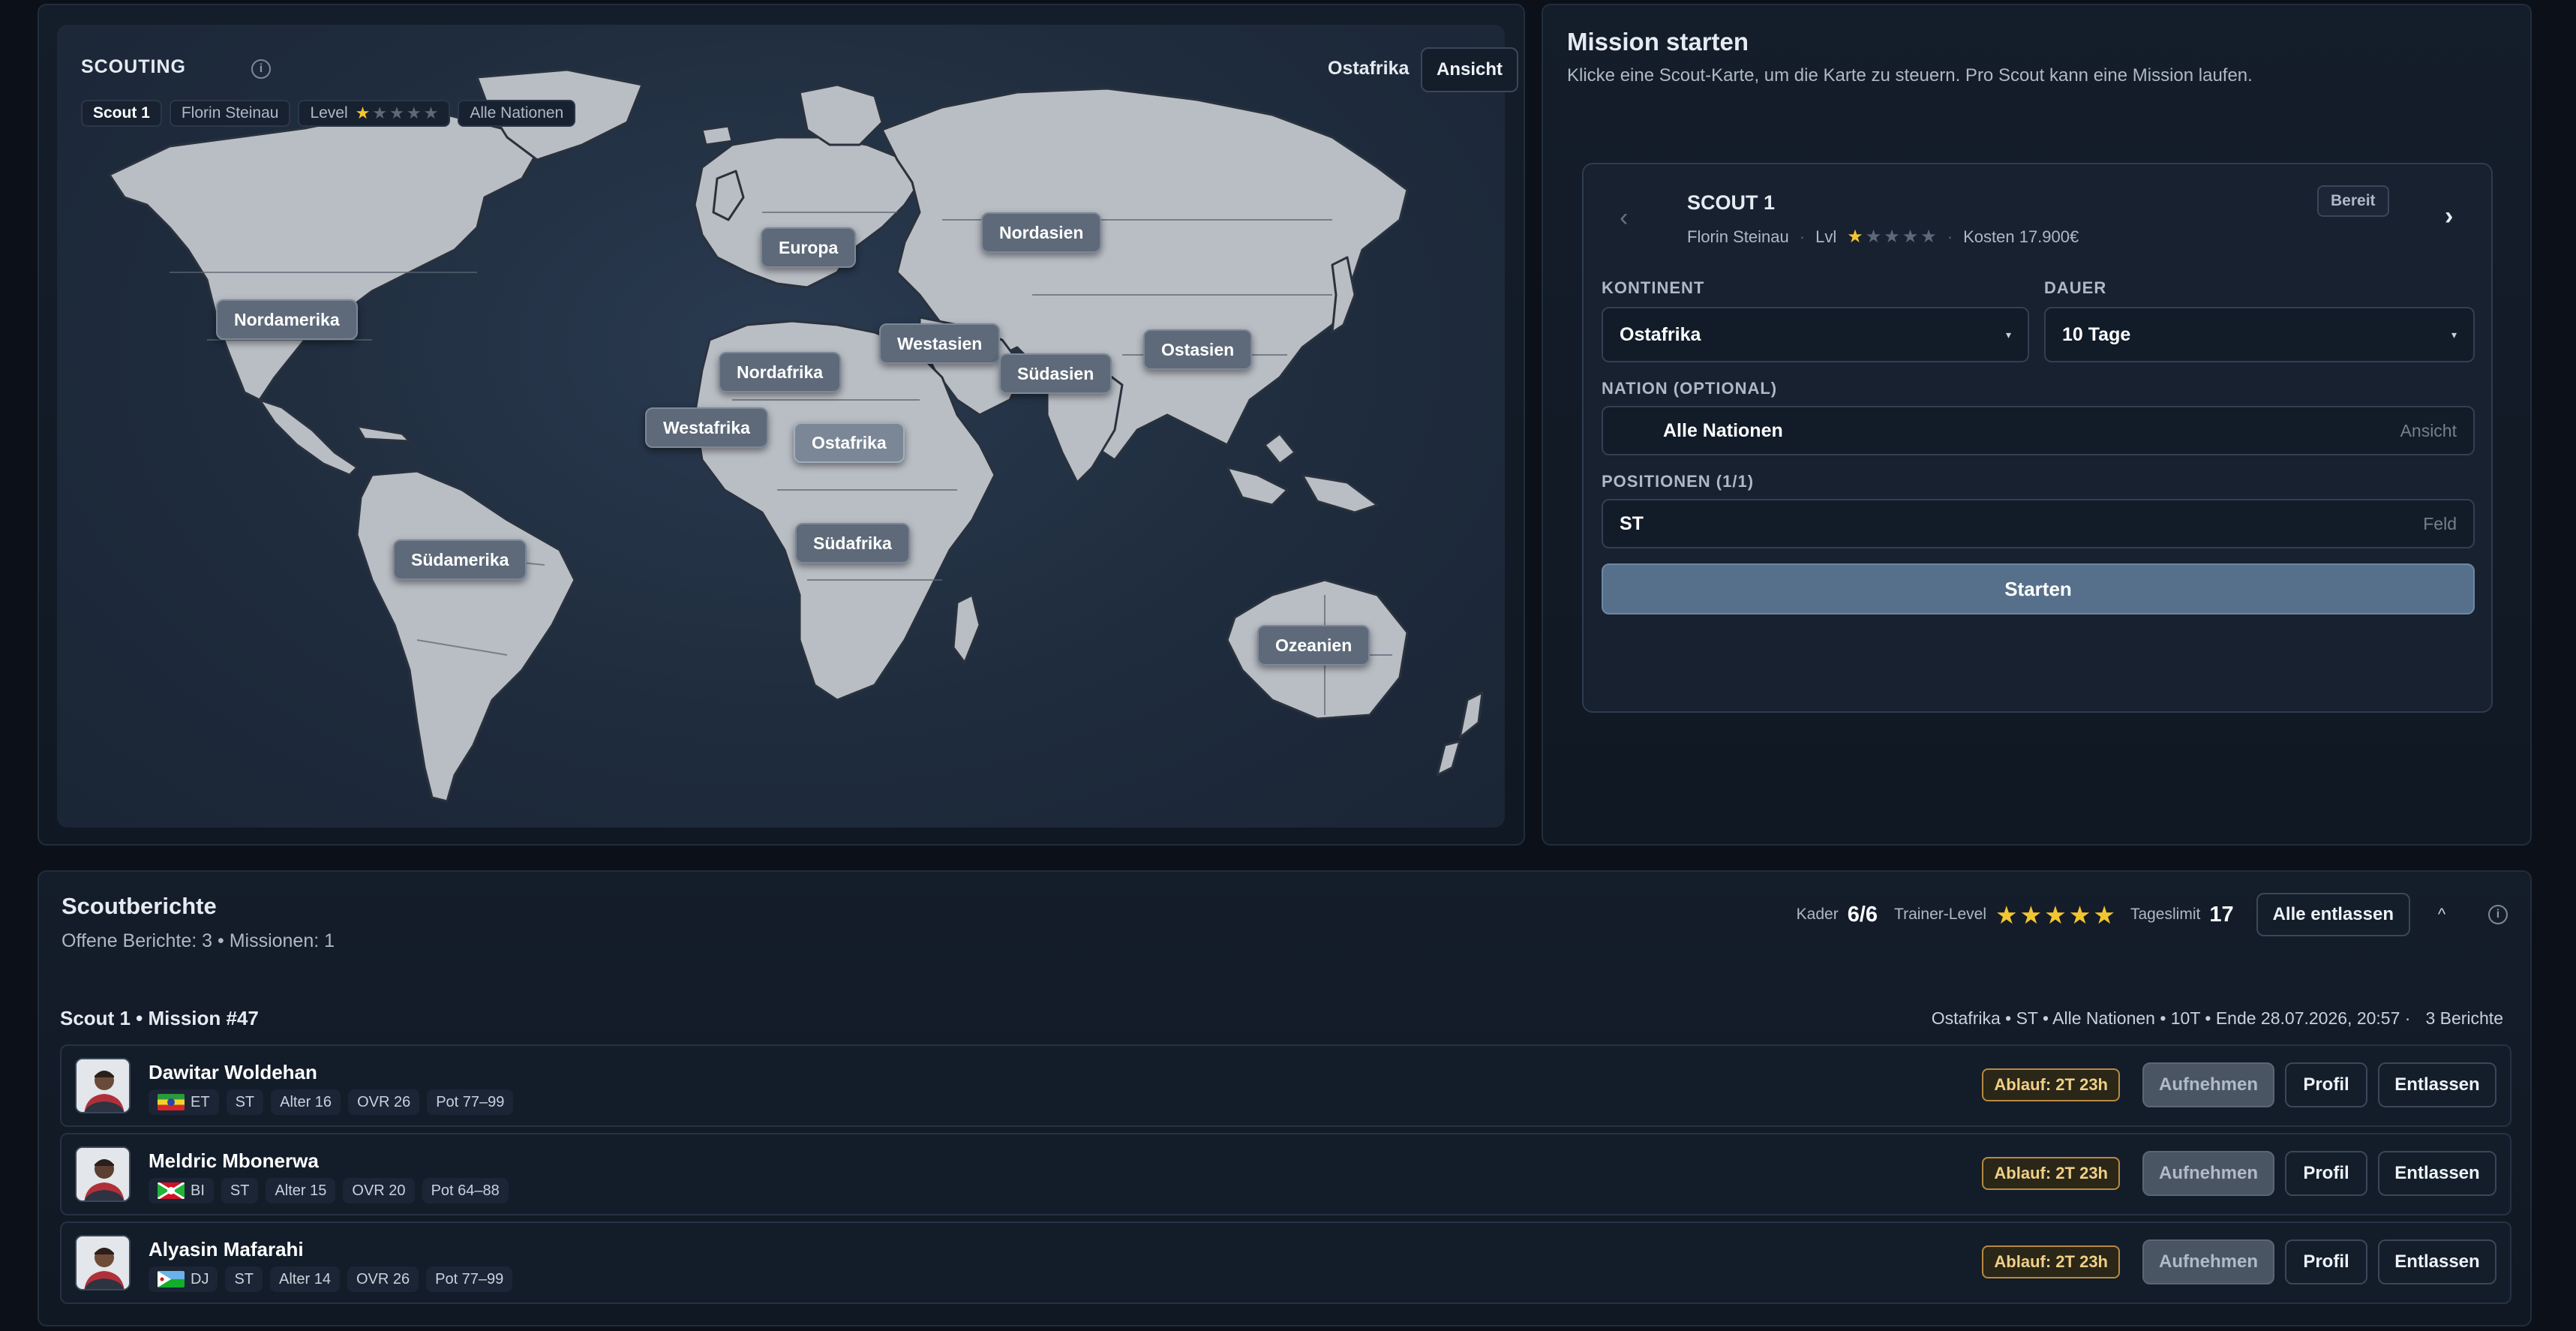 The image size is (2576, 1331). I want to click on region-nordafrika: Nordafrika, so click(780, 372).